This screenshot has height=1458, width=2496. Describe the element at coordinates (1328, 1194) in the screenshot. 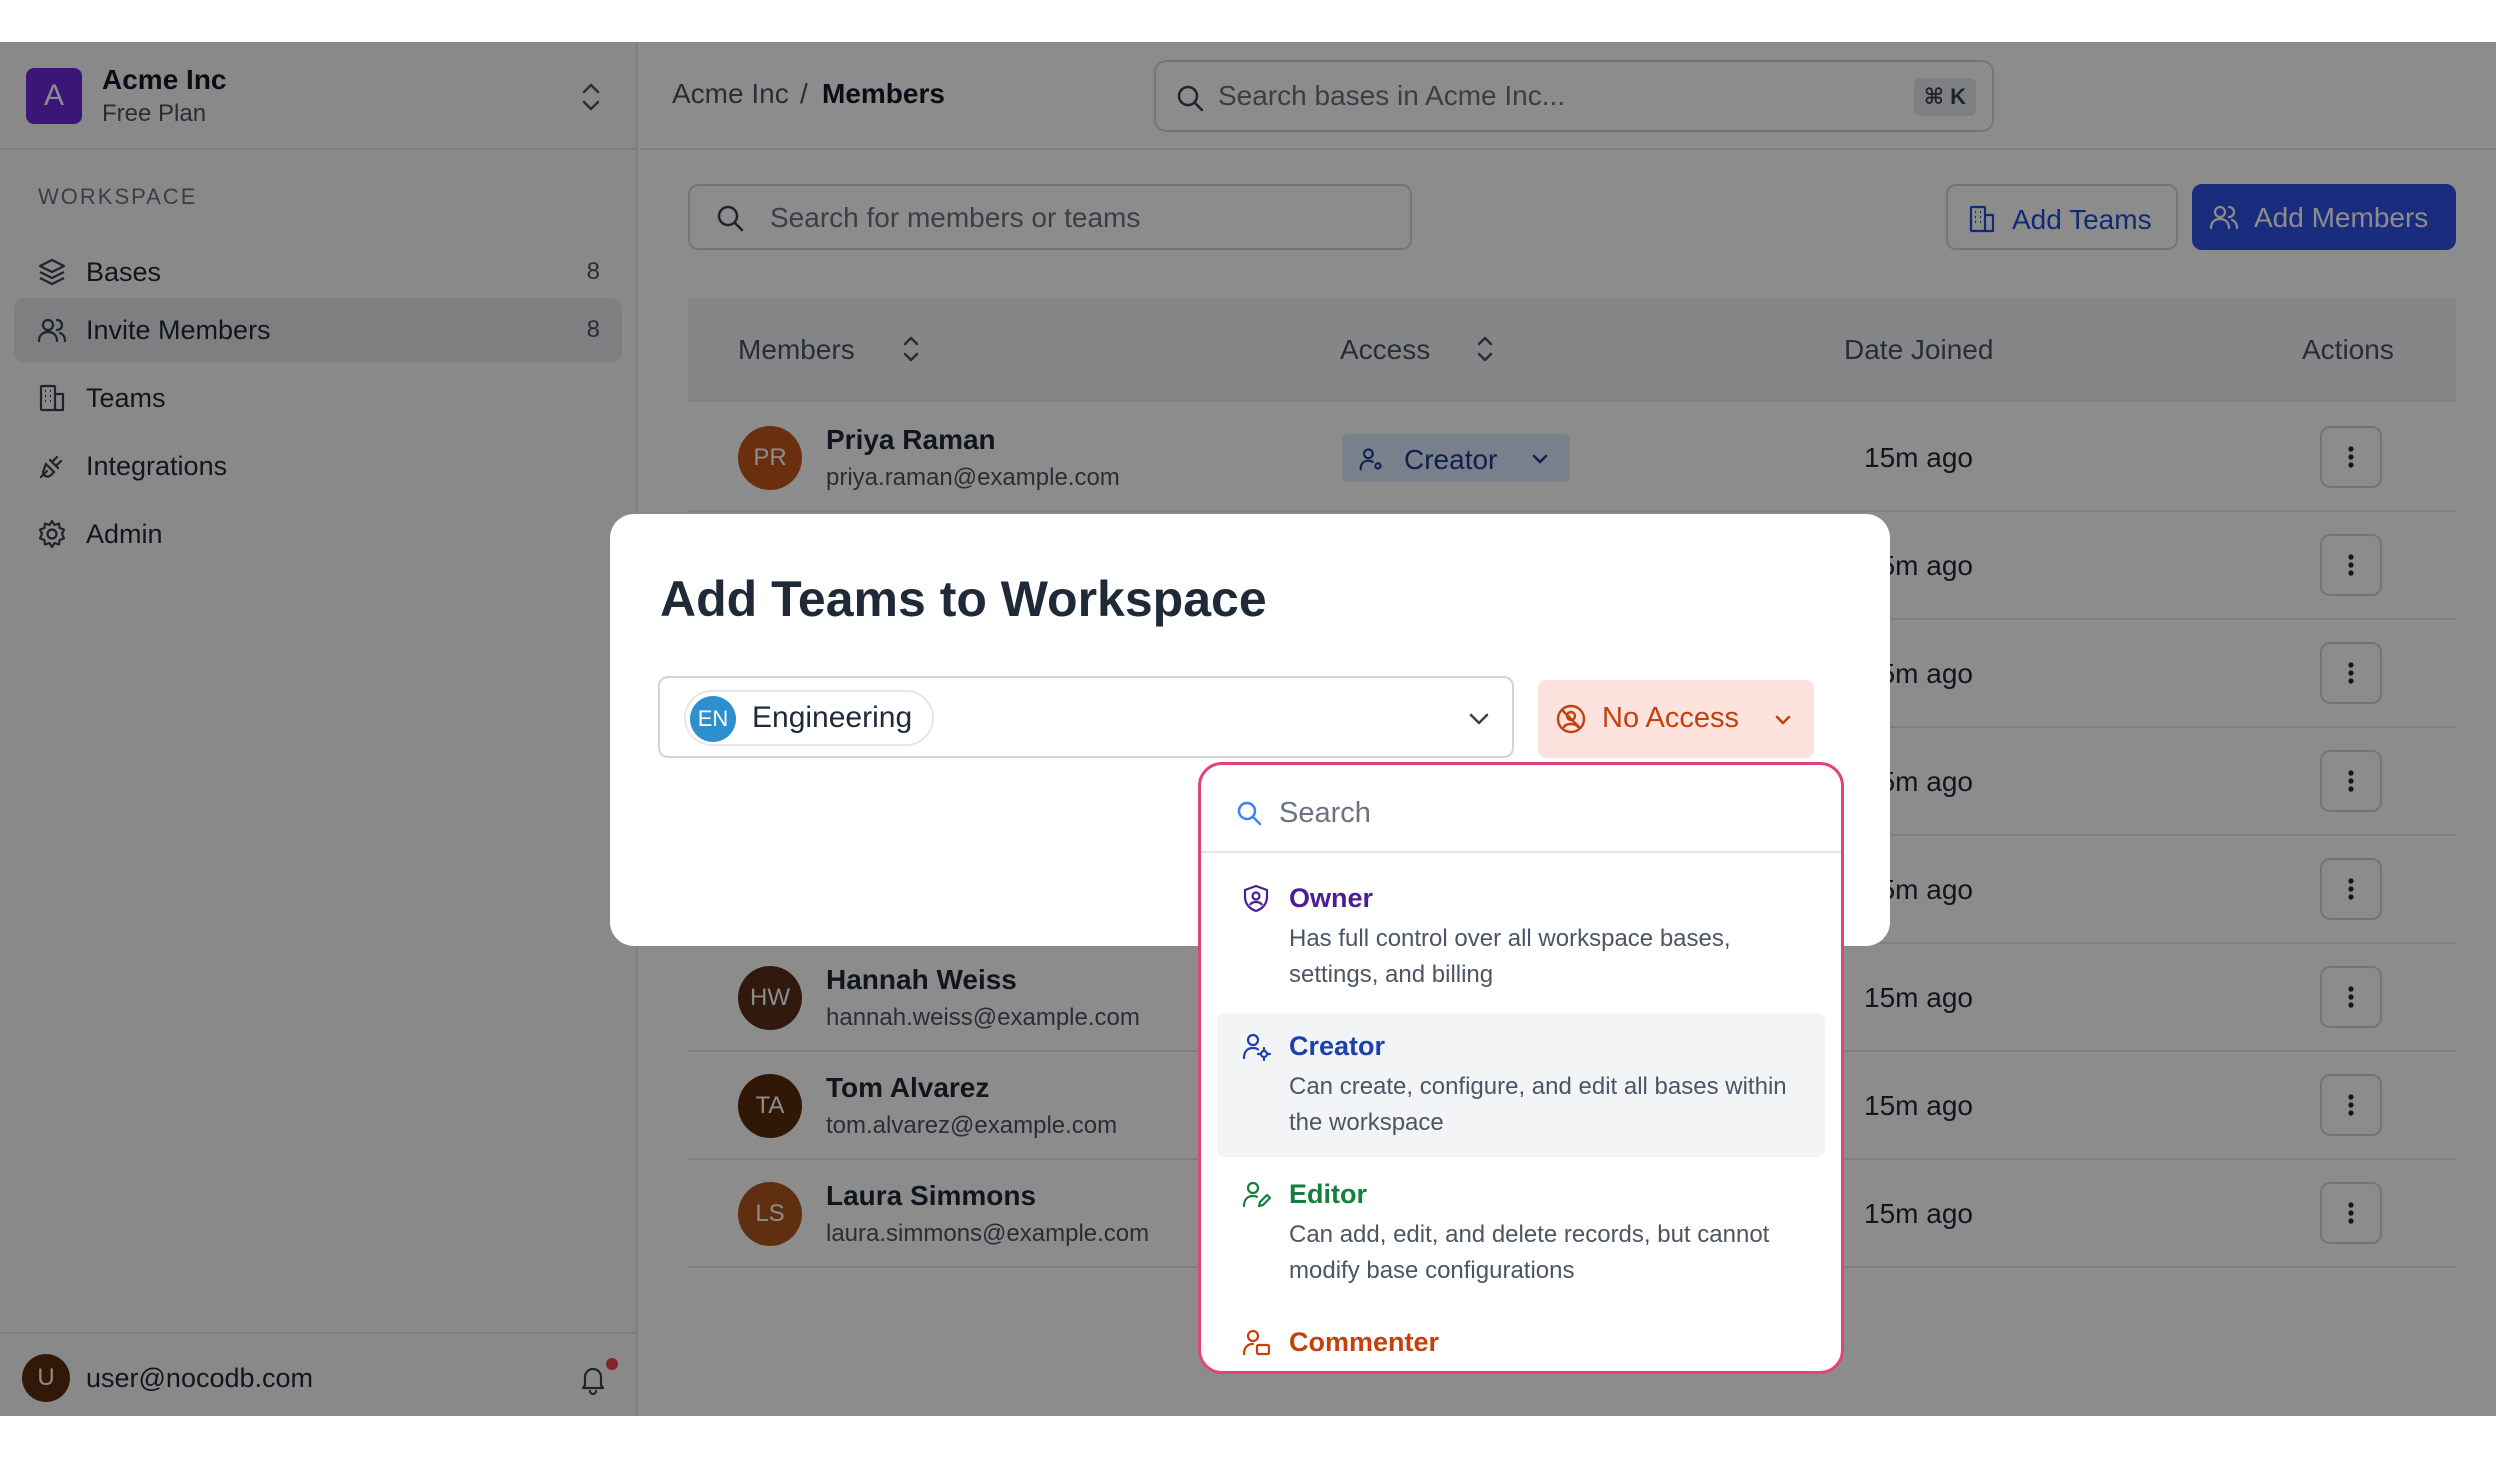

I see `role-option-title: Editor` at that location.